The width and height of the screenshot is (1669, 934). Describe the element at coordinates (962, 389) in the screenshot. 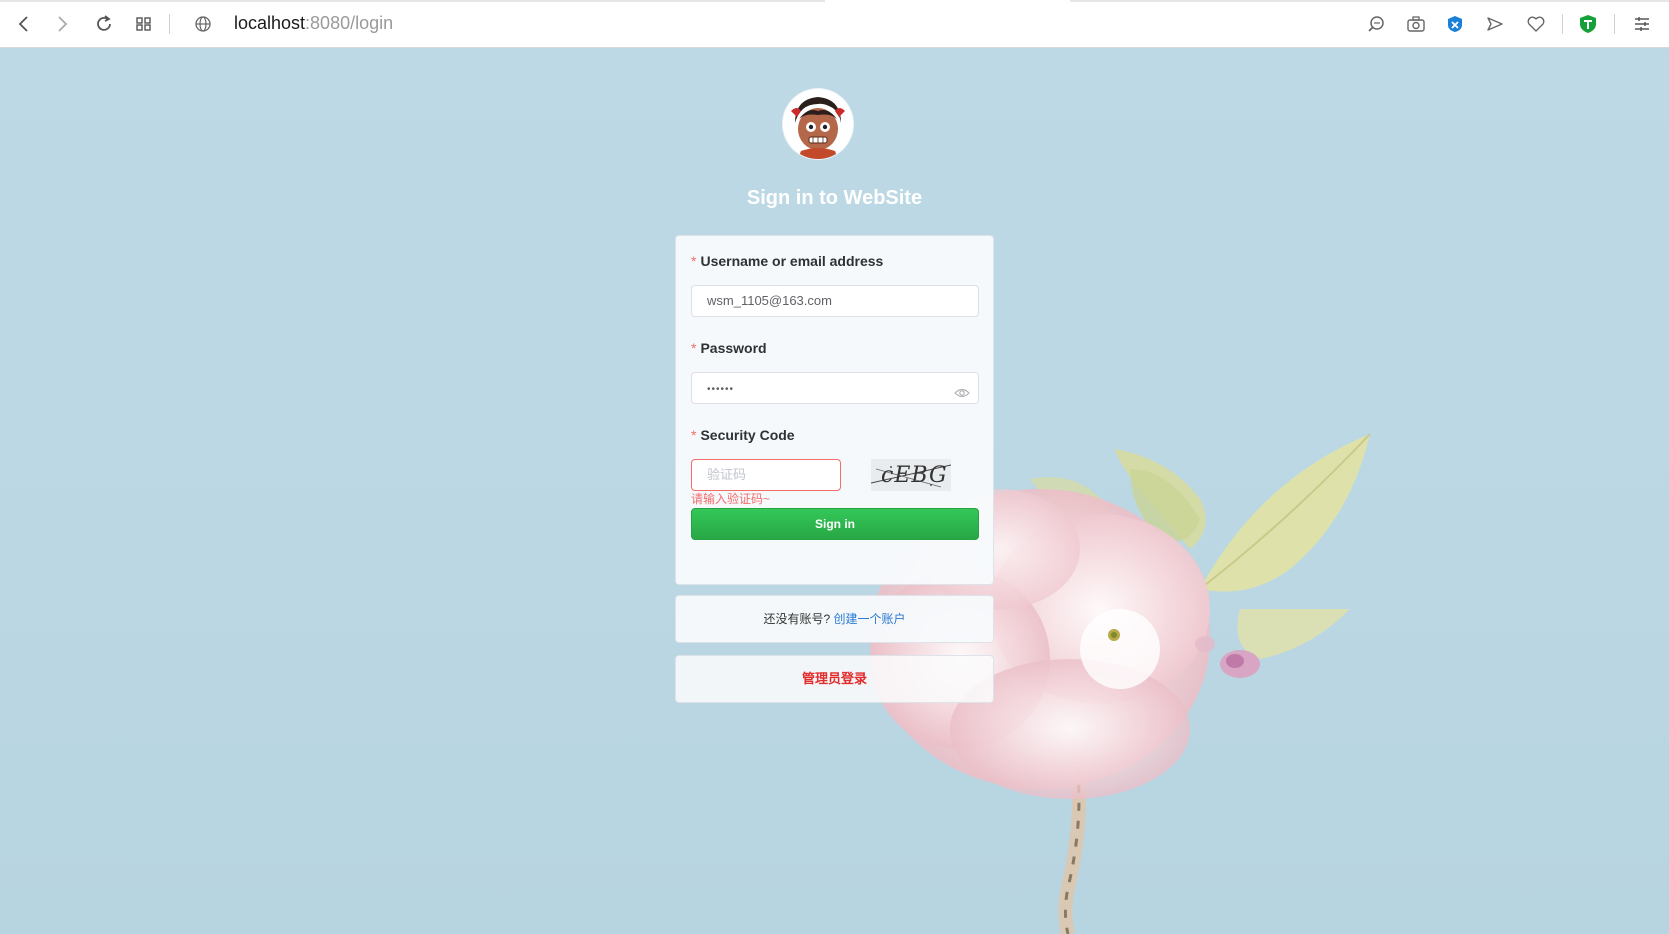

I see `eye-icon` at that location.